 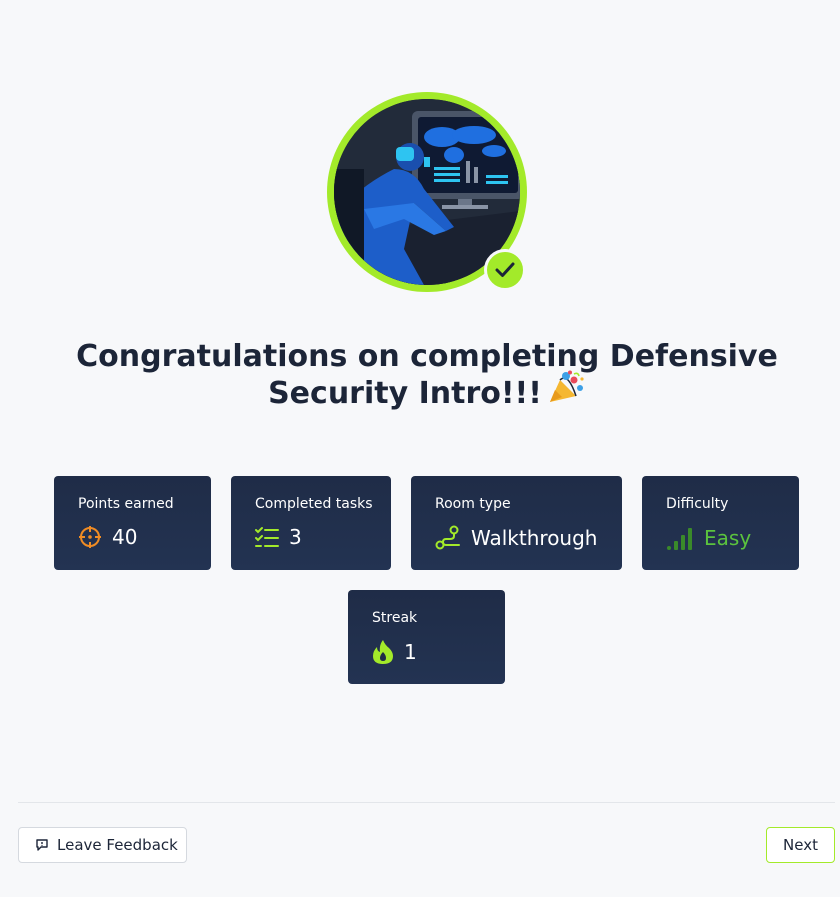 What do you see at coordinates (410, 652) in the screenshot?
I see `streak-value: 1` at bounding box center [410, 652].